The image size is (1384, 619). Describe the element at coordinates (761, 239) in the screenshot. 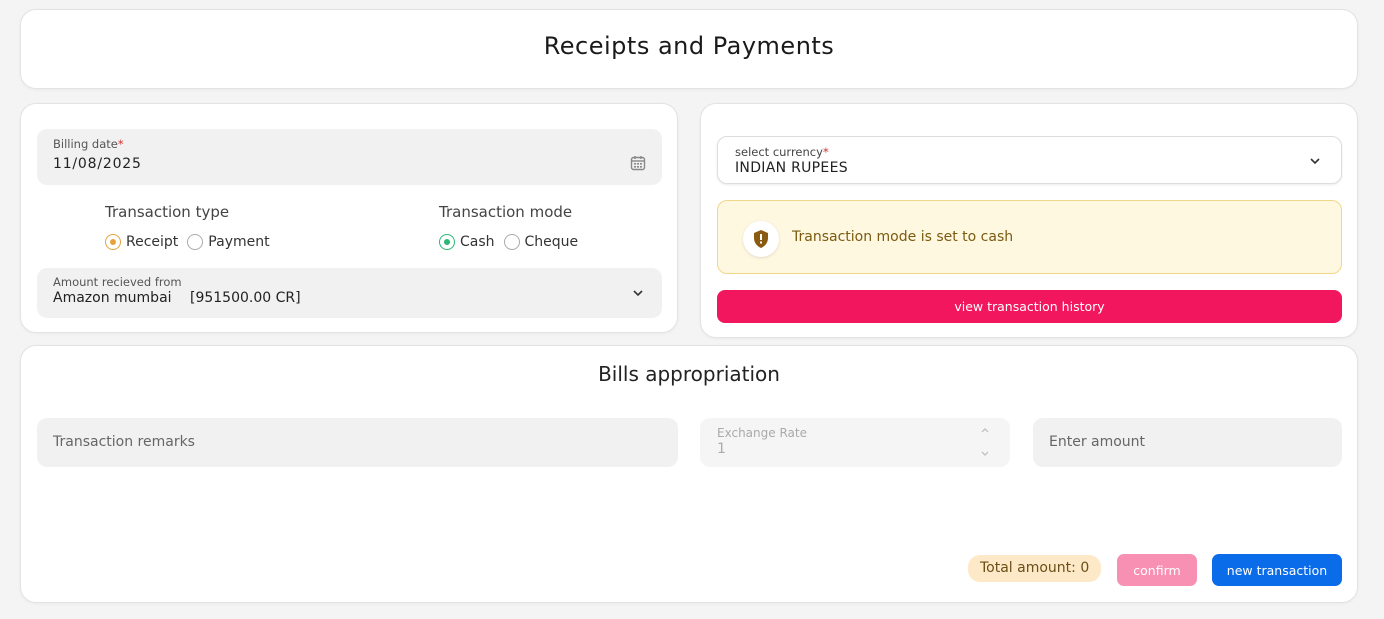

I see `shield-warning-icon` at that location.